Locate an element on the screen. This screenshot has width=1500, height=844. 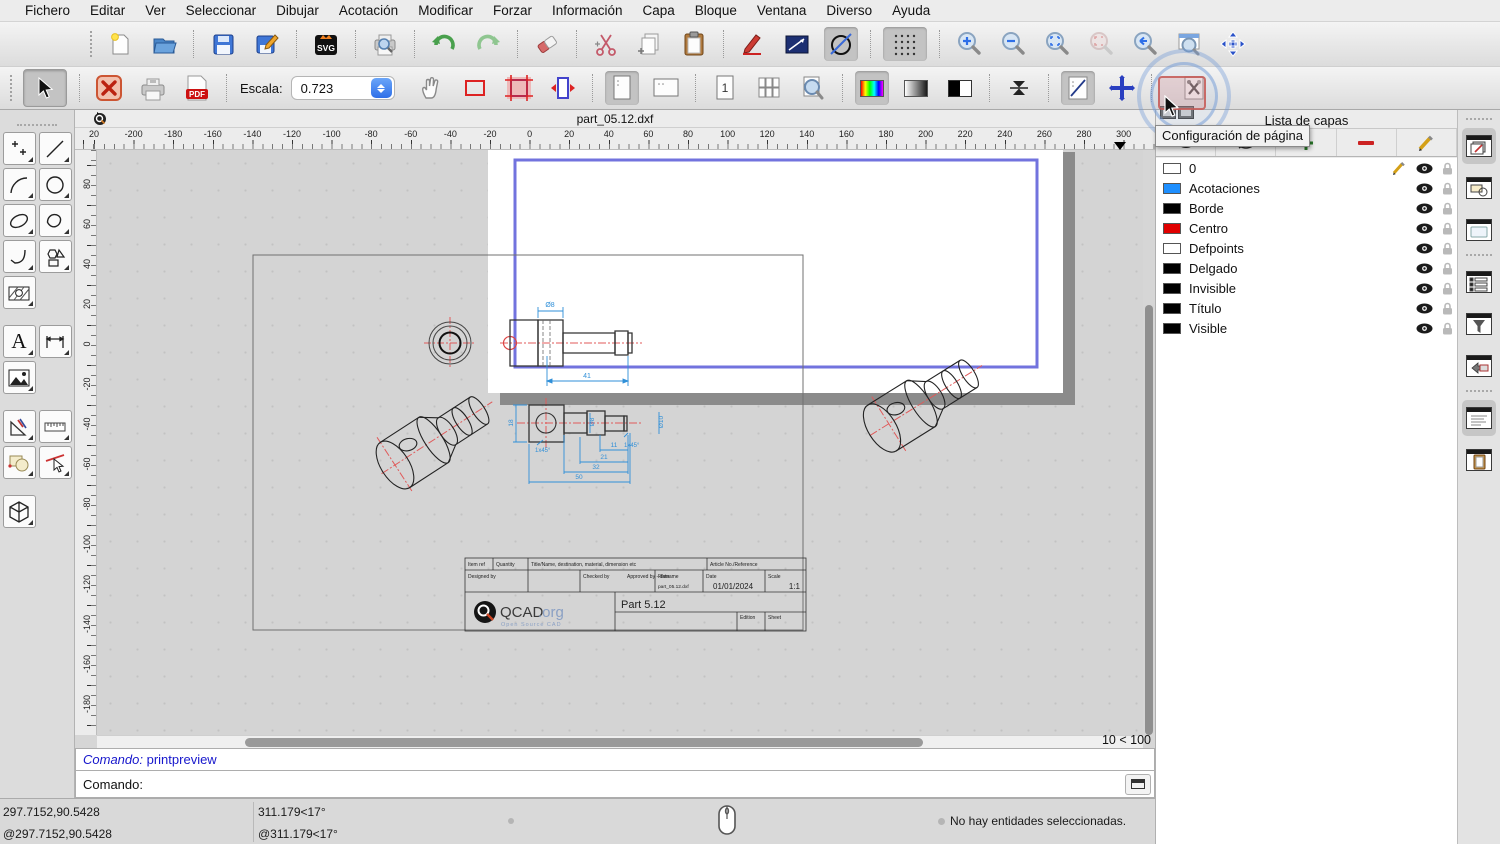
layer-row-borde: Borde is located at coordinates (1306, 208).